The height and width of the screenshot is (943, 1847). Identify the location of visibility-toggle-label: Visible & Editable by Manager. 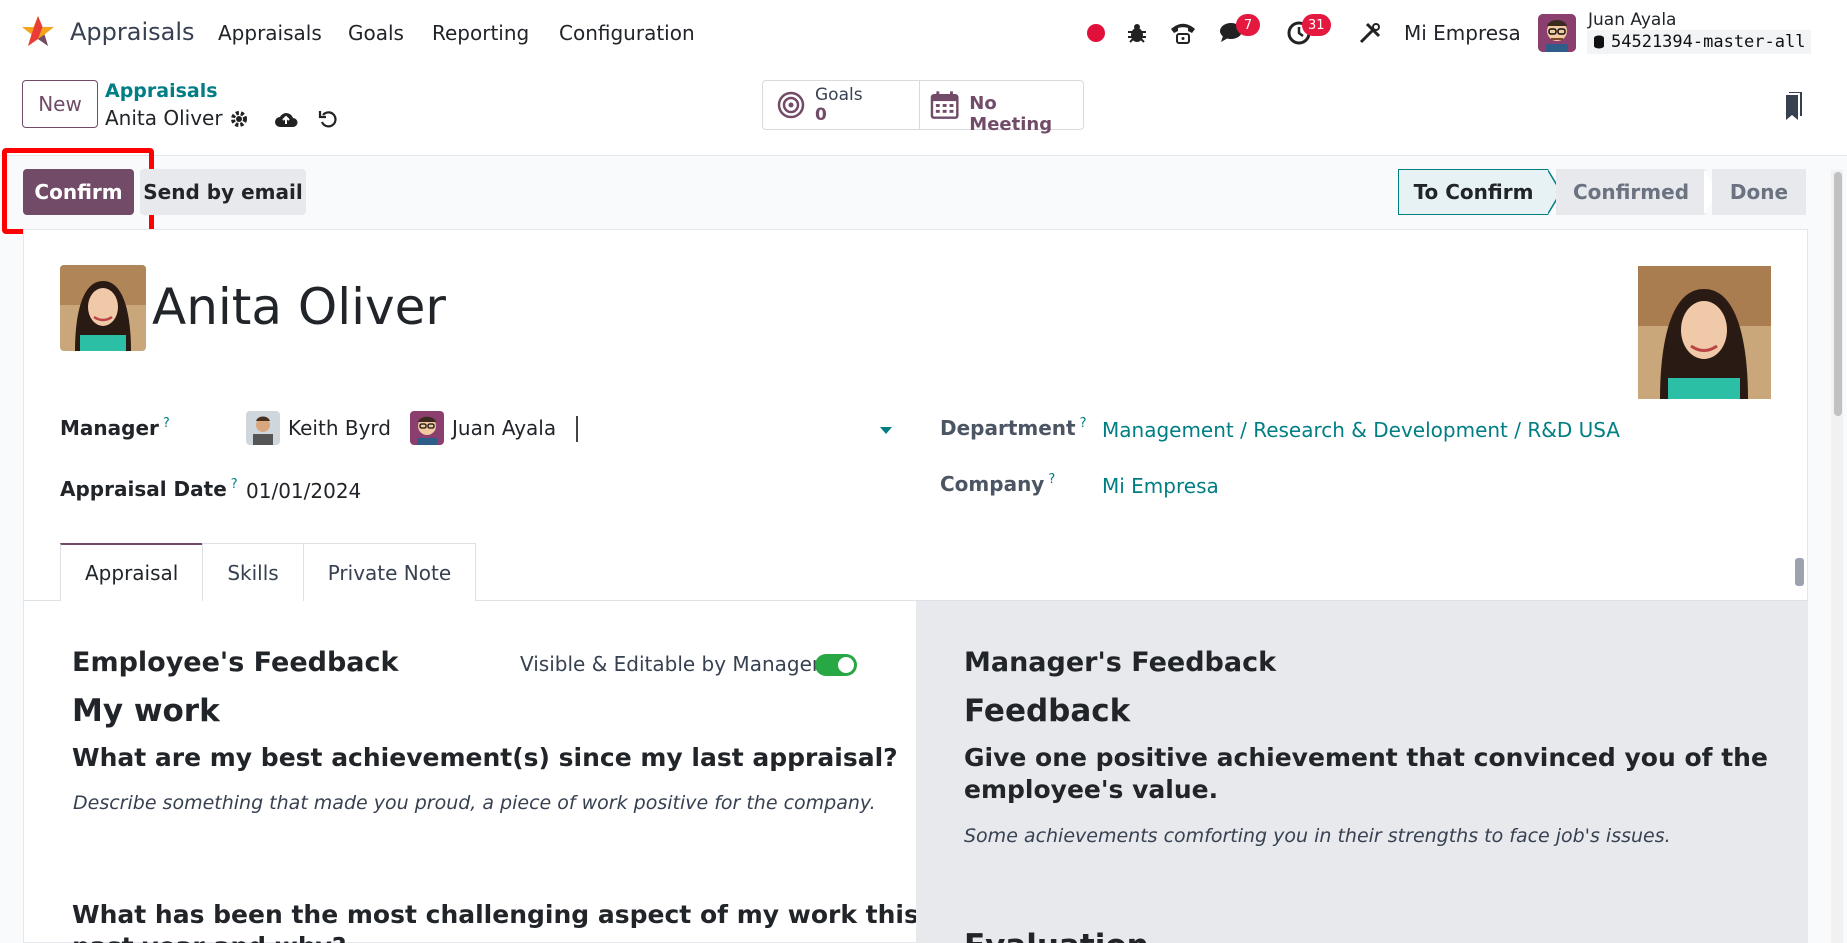
(670, 664).